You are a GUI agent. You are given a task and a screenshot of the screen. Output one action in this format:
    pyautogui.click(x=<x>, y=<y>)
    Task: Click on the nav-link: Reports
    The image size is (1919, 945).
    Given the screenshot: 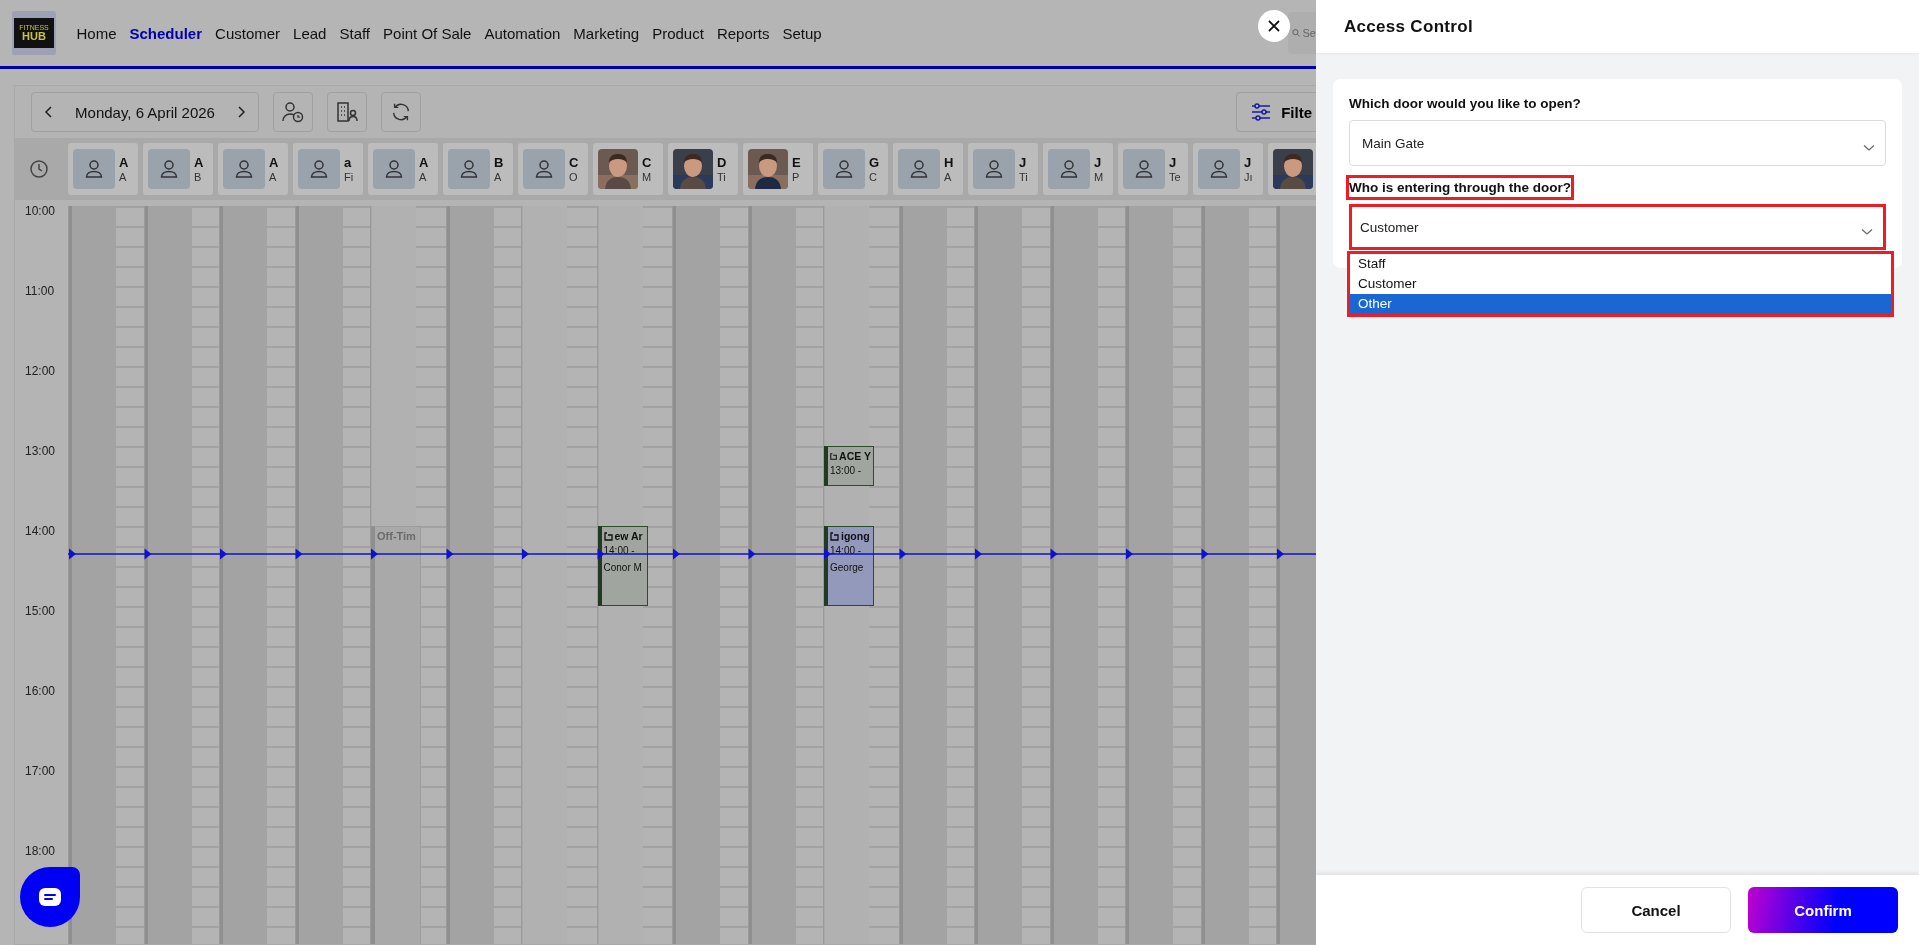 What is the action you would take?
    pyautogui.click(x=743, y=33)
    